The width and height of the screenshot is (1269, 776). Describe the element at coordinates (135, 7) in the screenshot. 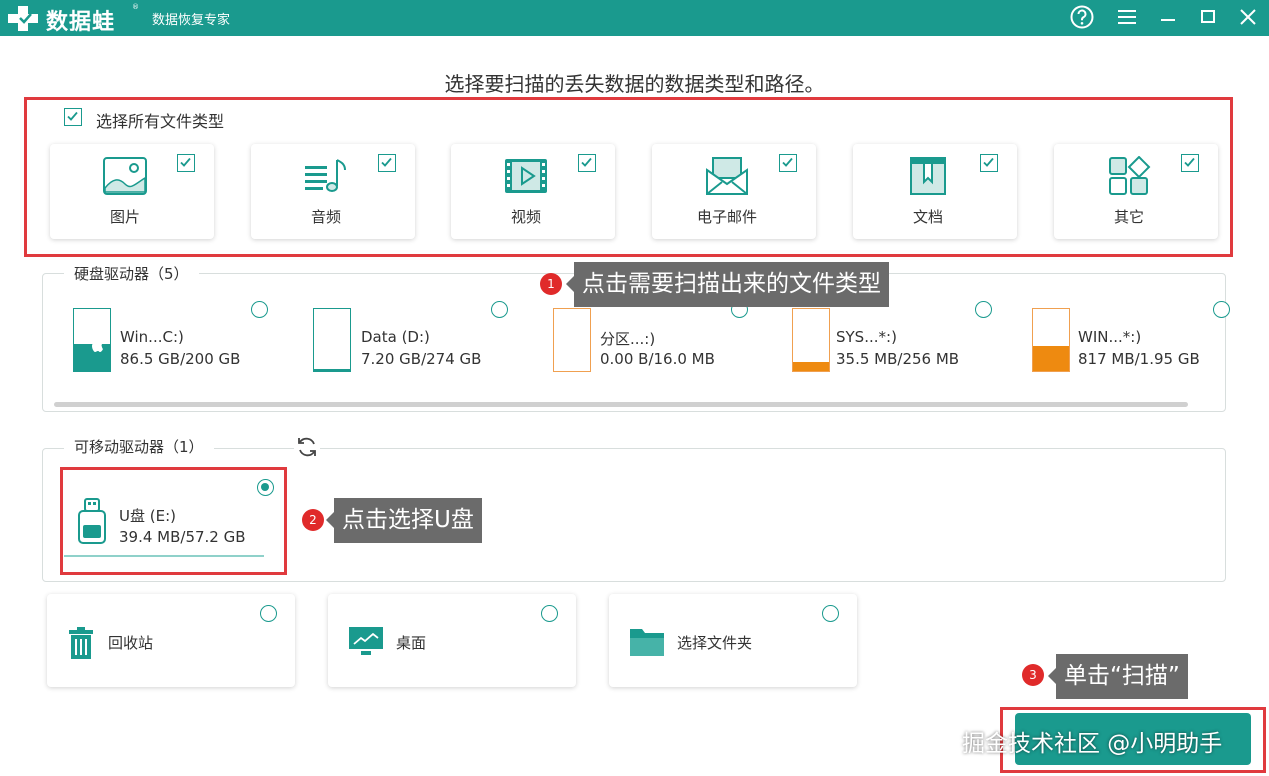

I see `logo-registered-mark: ®` at that location.